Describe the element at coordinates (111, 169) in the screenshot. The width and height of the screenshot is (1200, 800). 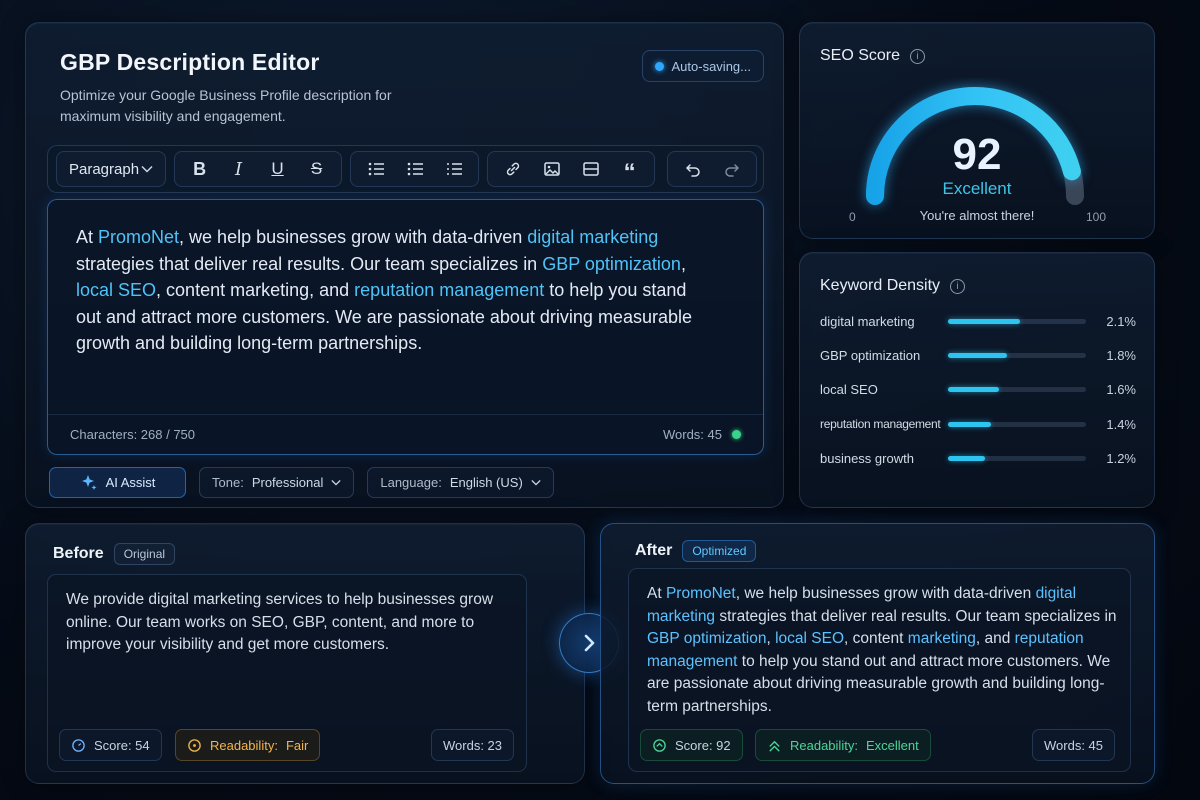
I see `paragraph-style-select: Paragraph` at that location.